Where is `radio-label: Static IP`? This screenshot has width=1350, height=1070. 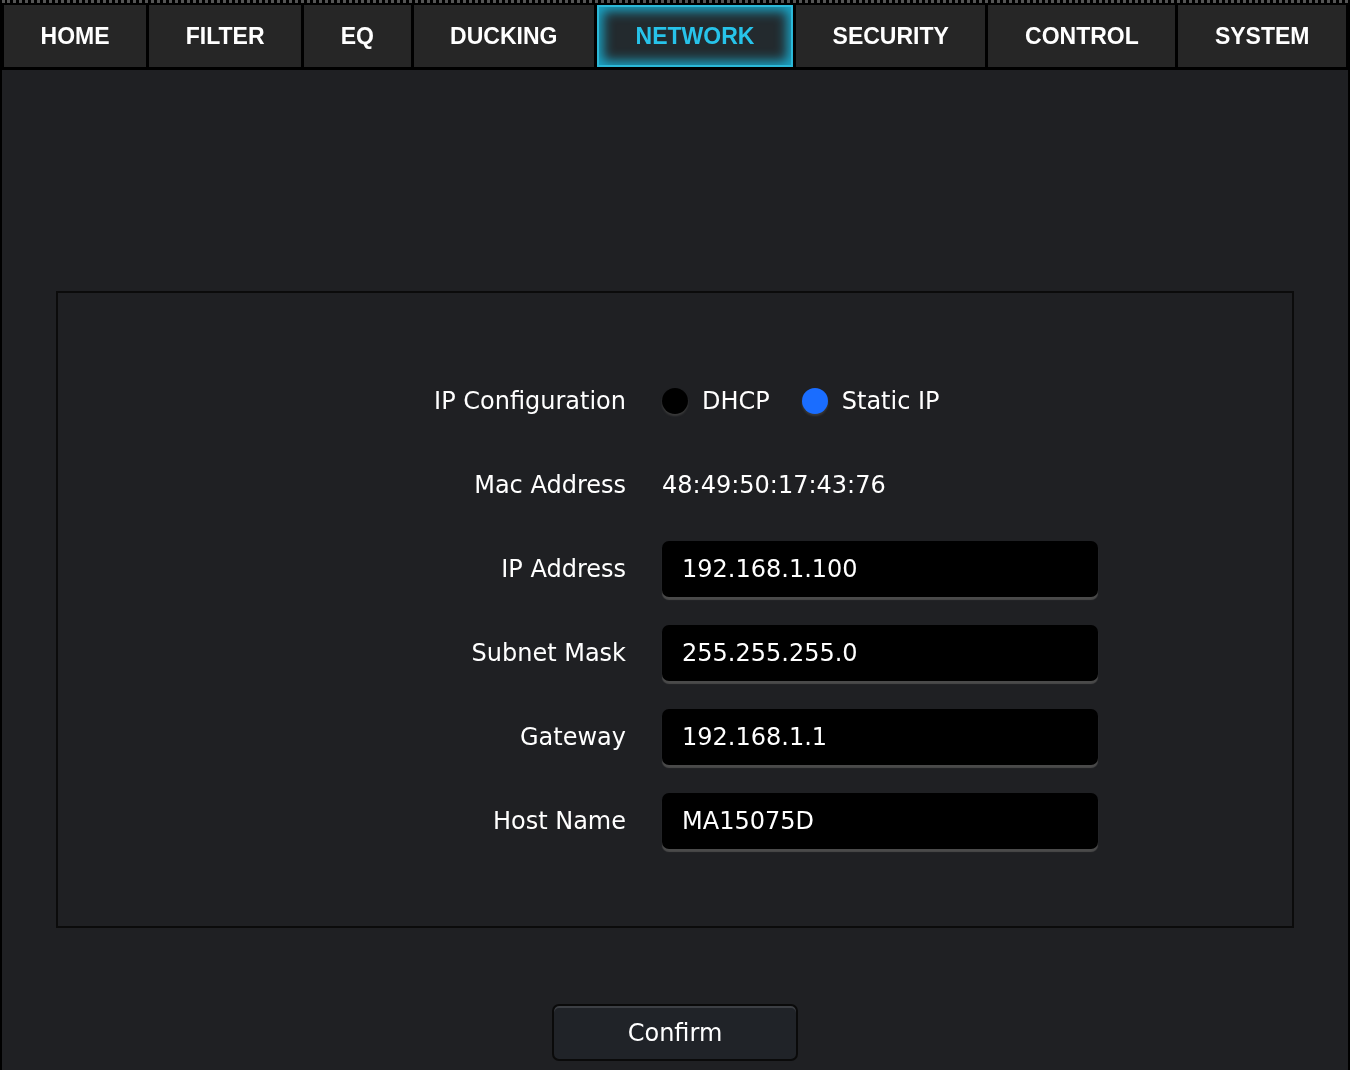 radio-label: Static IP is located at coordinates (890, 401).